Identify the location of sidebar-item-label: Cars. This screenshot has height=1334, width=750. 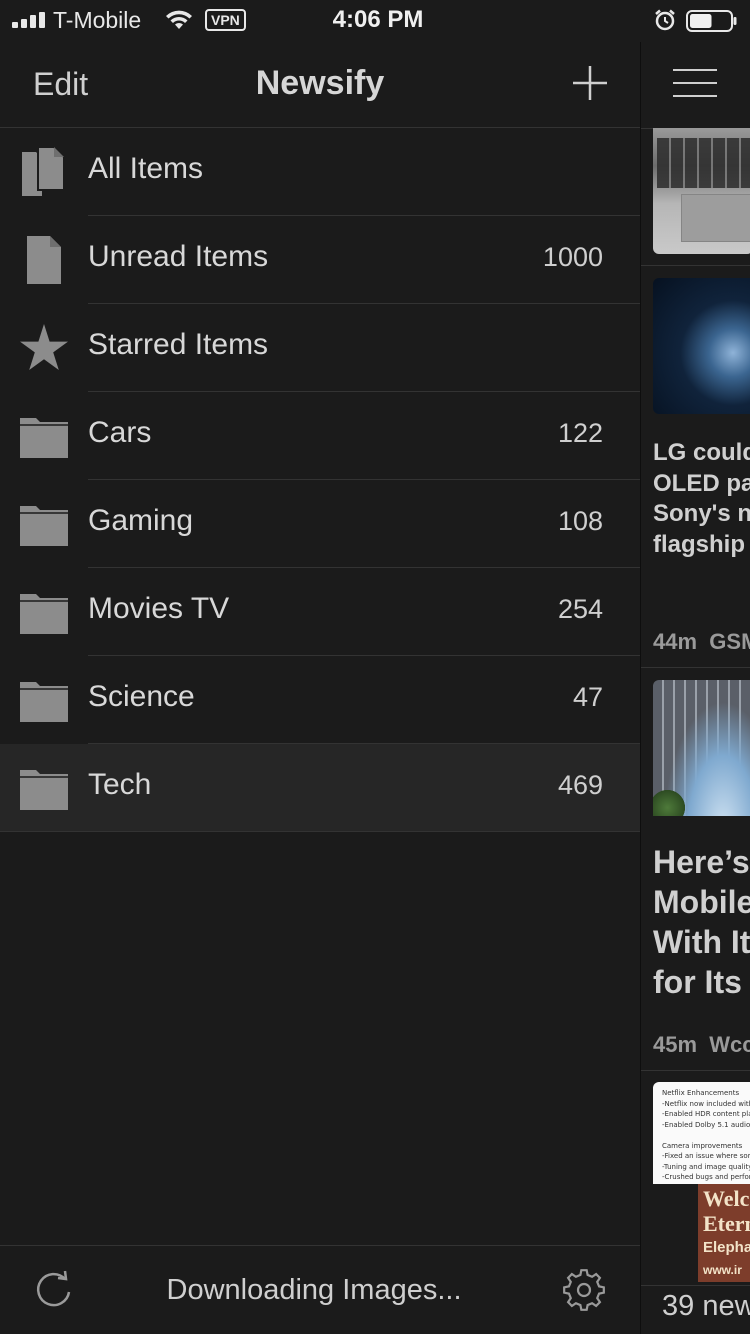
(120, 432).